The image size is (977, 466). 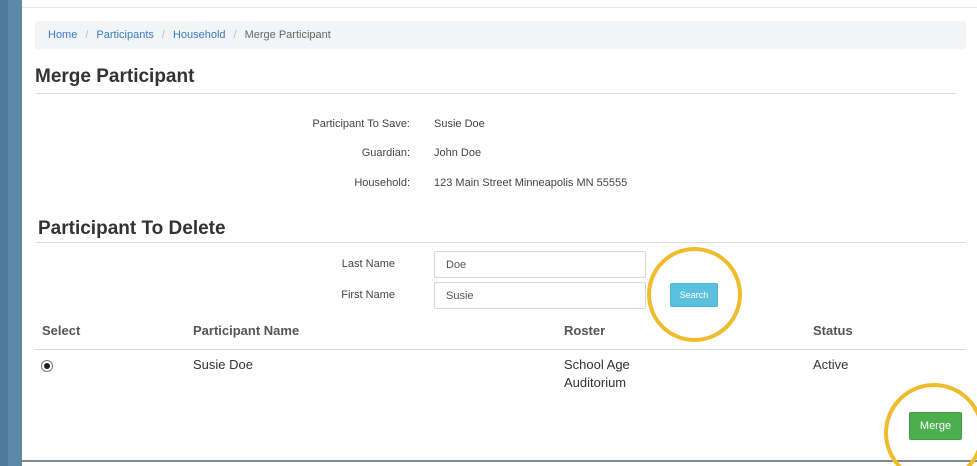 What do you see at coordinates (540, 295) in the screenshot?
I see `first-name-input: Susie` at bounding box center [540, 295].